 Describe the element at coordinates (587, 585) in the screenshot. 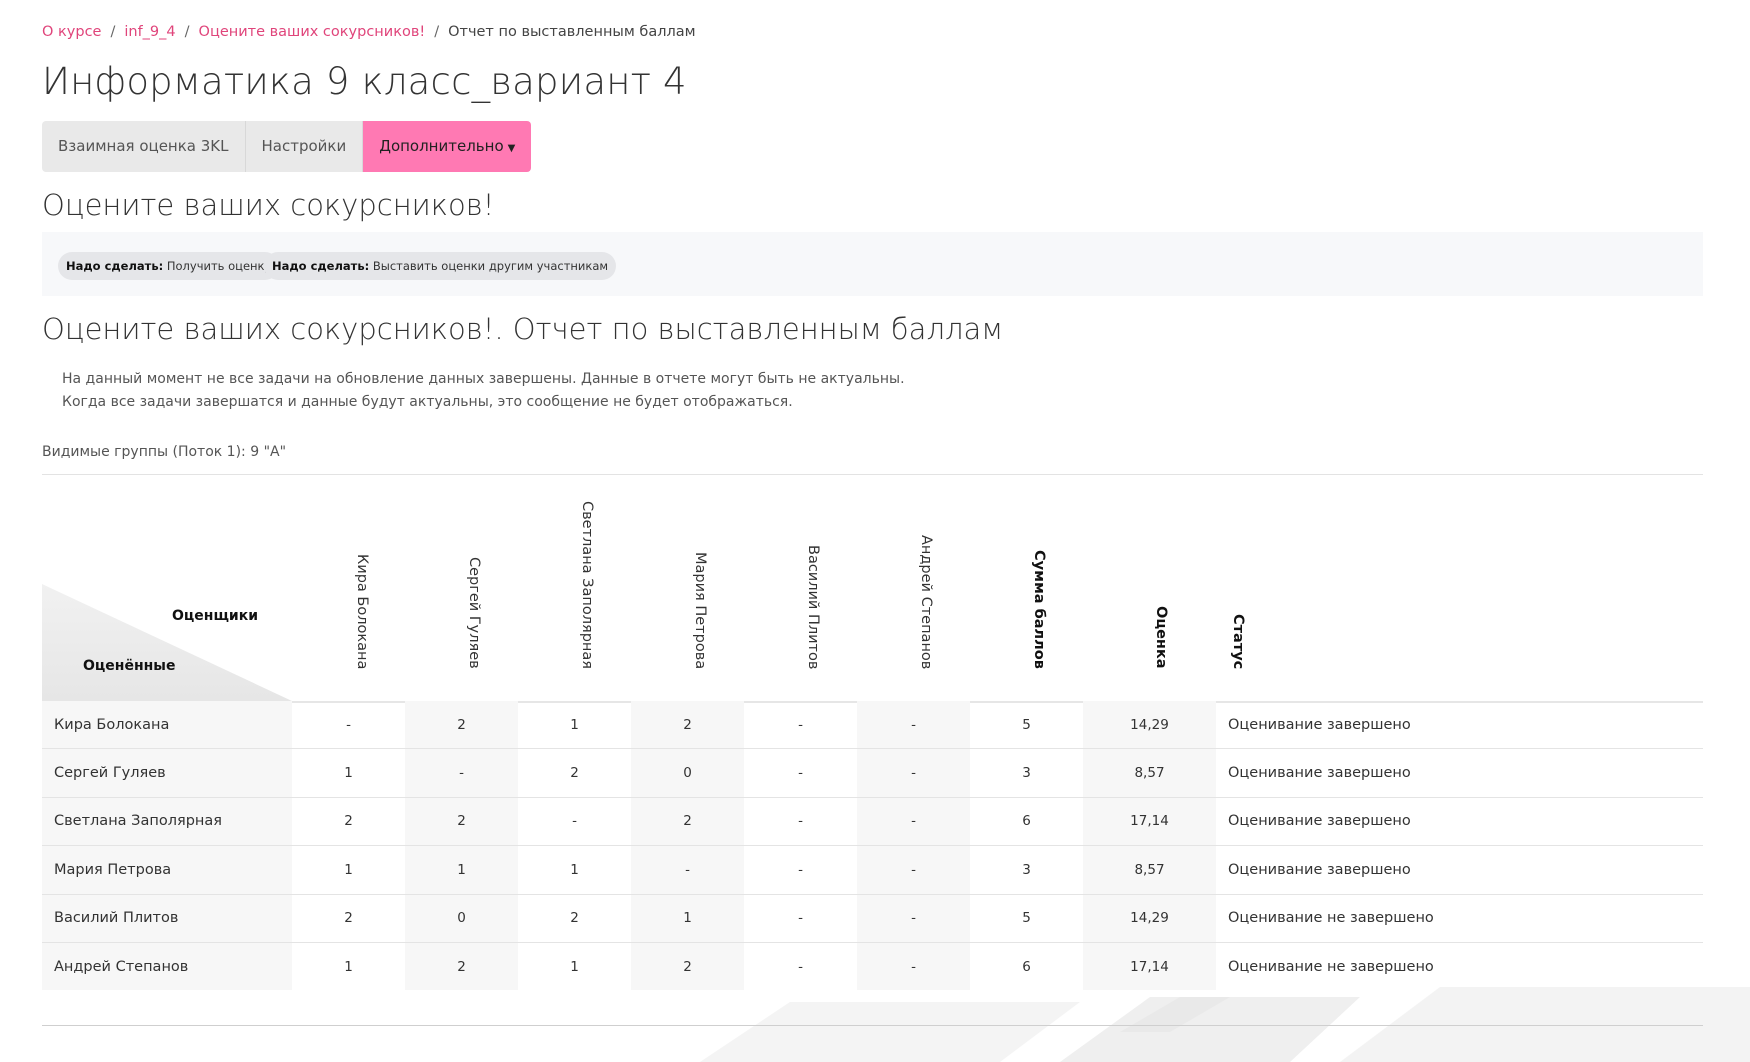

I see `column-header-grader: Светлана Заполярная` at that location.